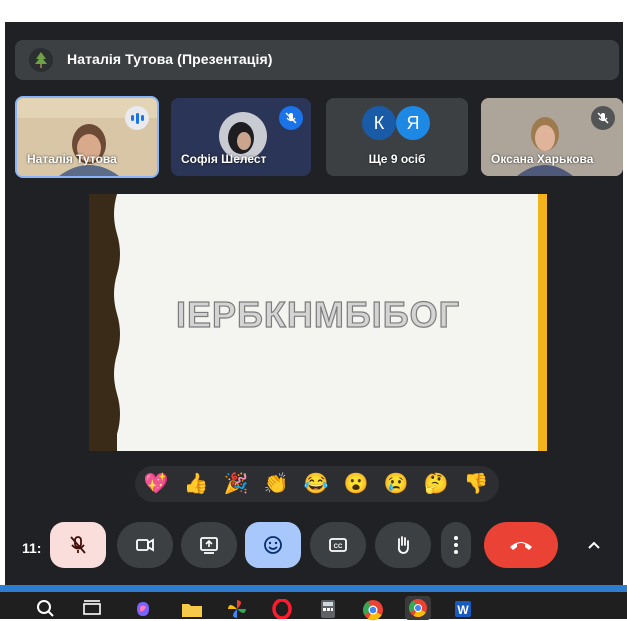 The width and height of the screenshot is (627, 621). I want to click on speaking-indicator-icon, so click(137, 118).